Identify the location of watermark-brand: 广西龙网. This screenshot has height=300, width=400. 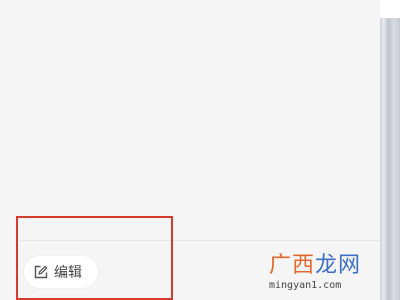
(315, 266).